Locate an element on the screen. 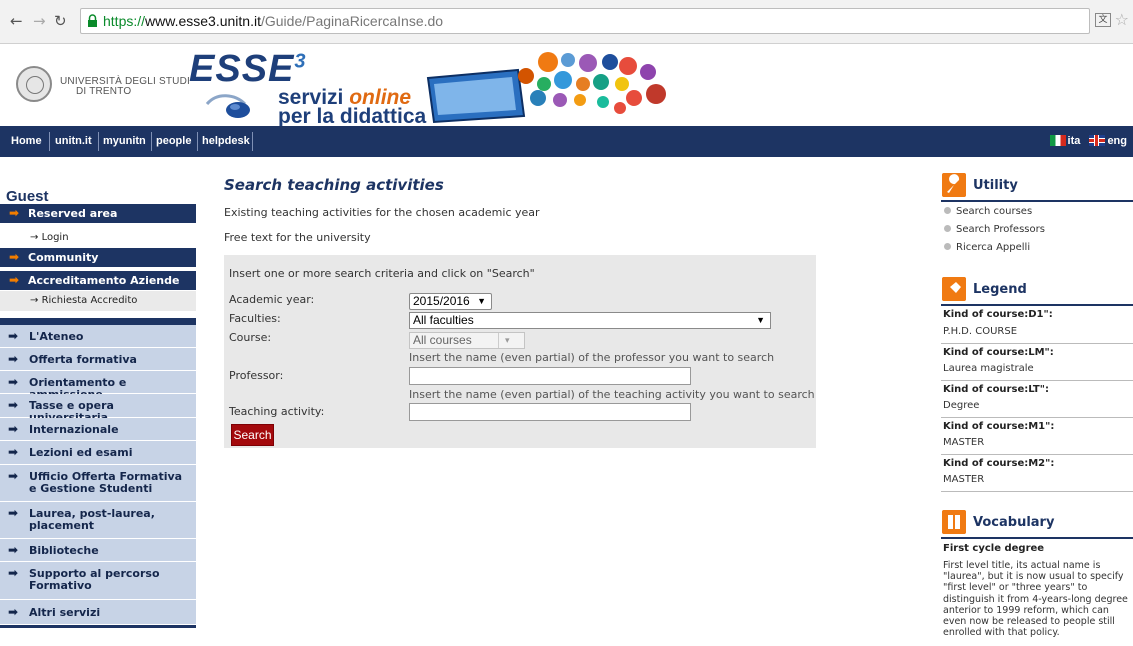 This screenshot has width=1133, height=646. sidebar-item-label: Laurea, post-laurea, placement is located at coordinates (92, 519).